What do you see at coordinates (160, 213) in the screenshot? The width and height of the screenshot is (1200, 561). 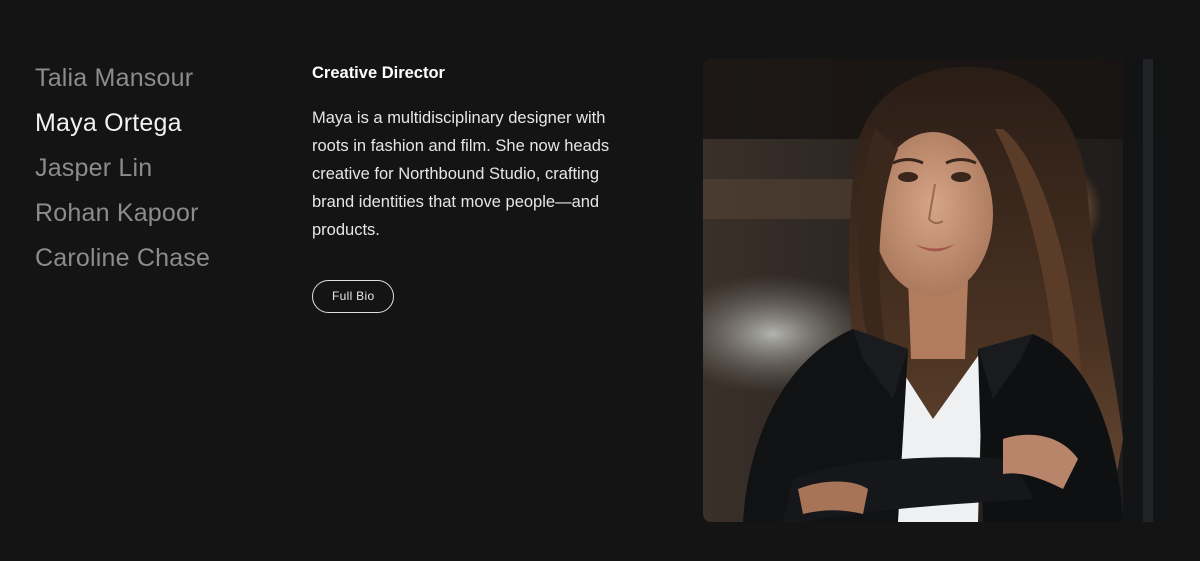 I see `team-member-rohan-kapoor: Rohan Kapoor` at bounding box center [160, 213].